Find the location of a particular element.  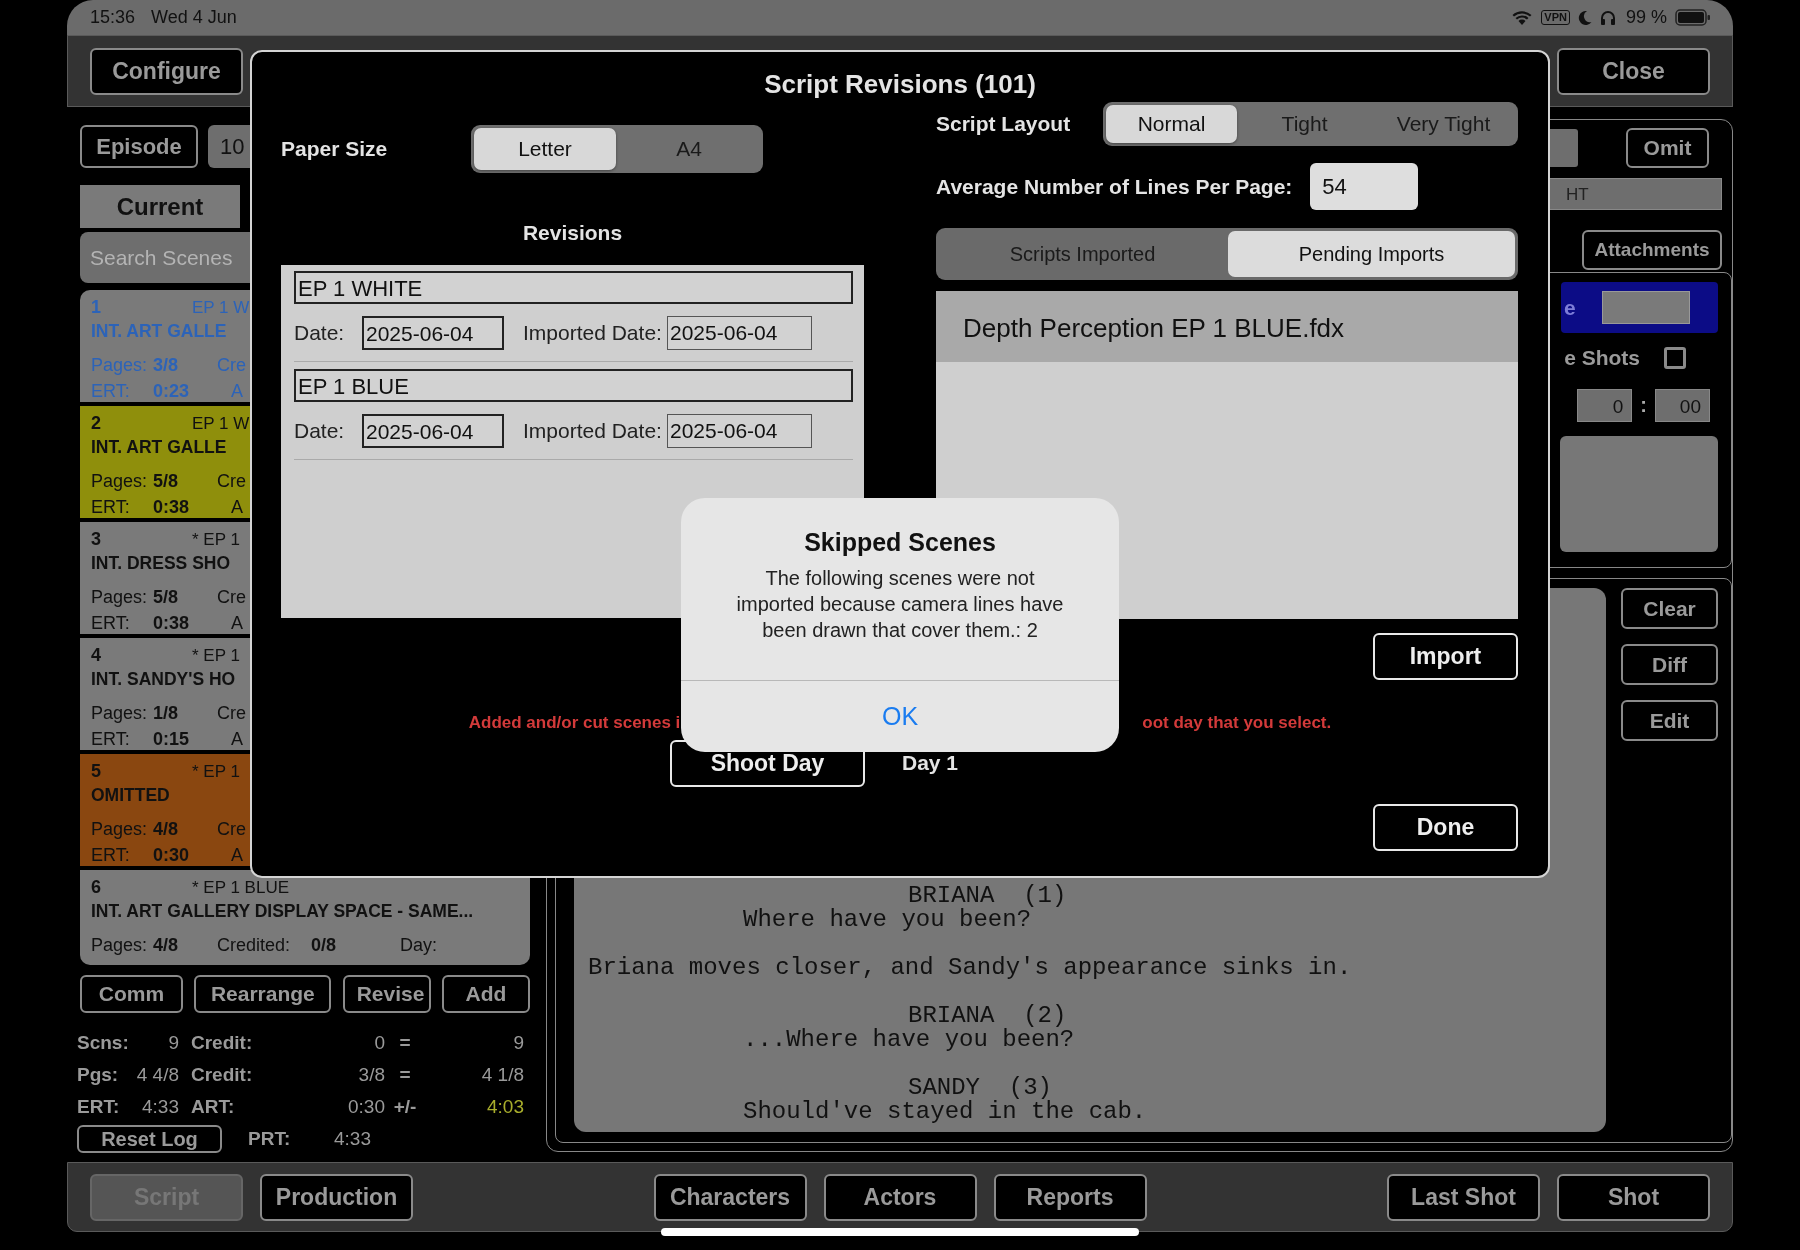

script-line: BRIANA (2) is located at coordinates (987, 1016).